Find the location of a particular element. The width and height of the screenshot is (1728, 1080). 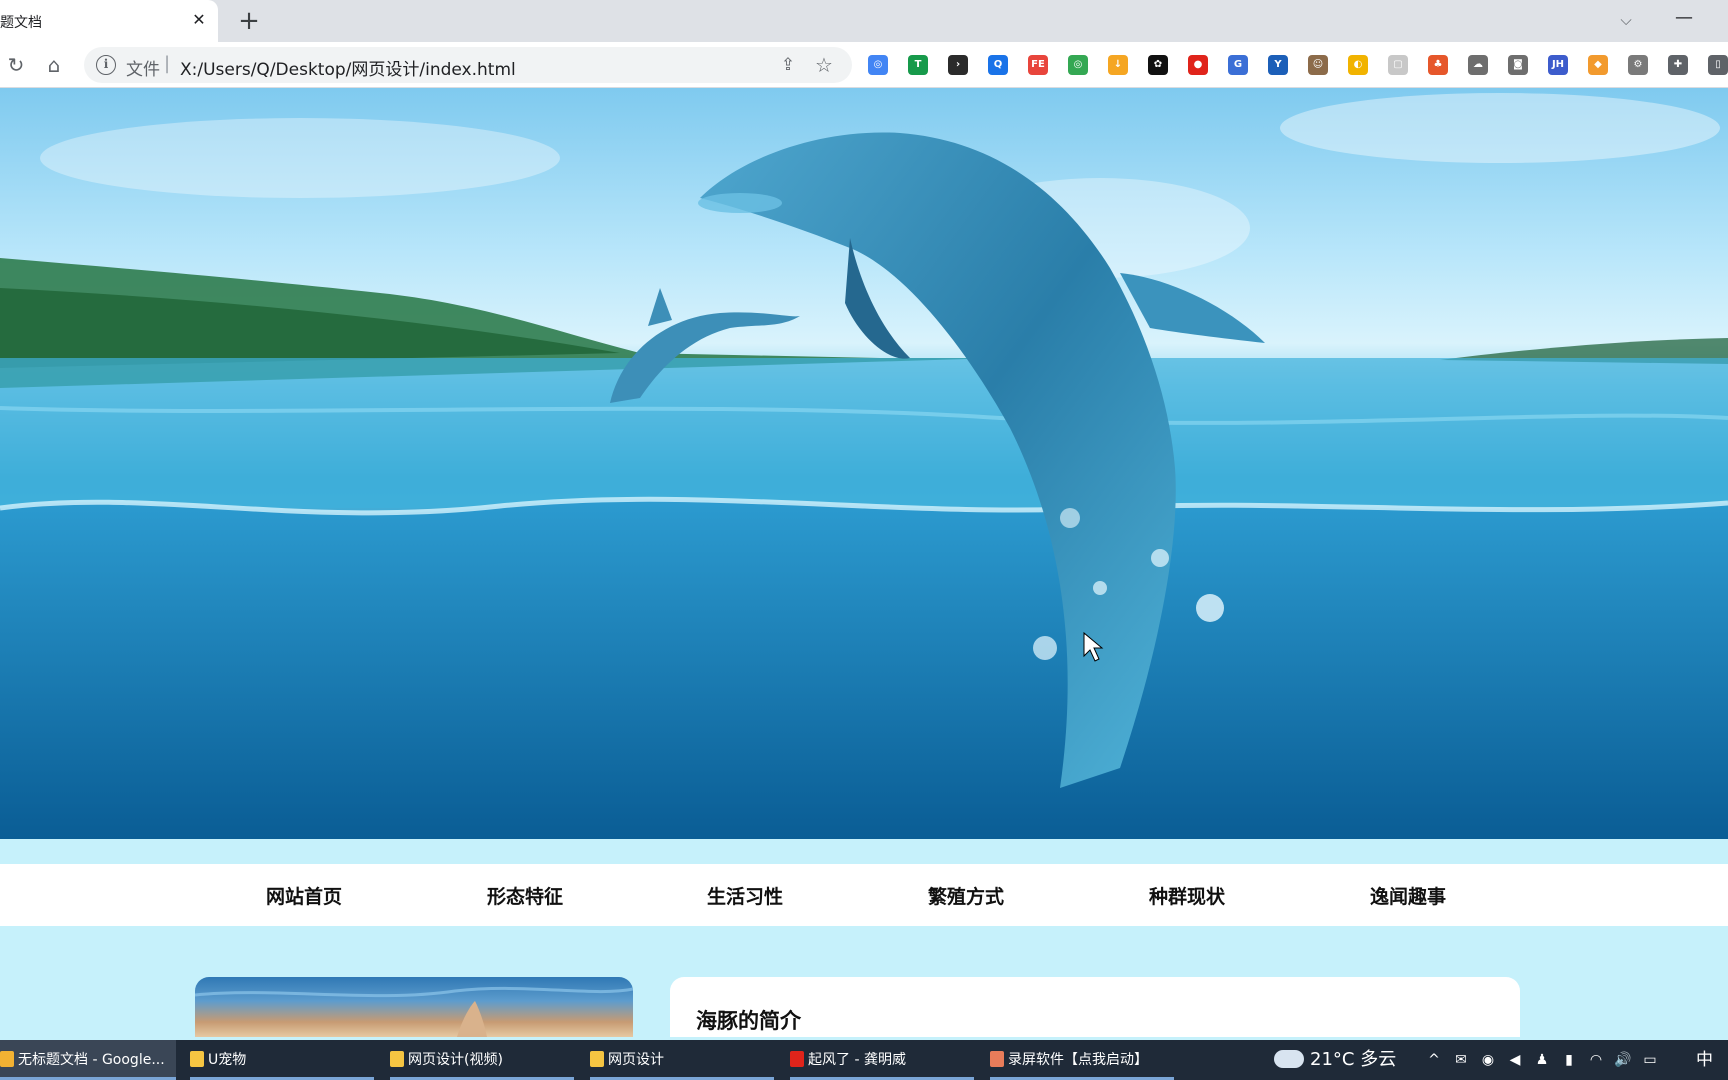

address-scheme: 文件 is located at coordinates (143, 70).